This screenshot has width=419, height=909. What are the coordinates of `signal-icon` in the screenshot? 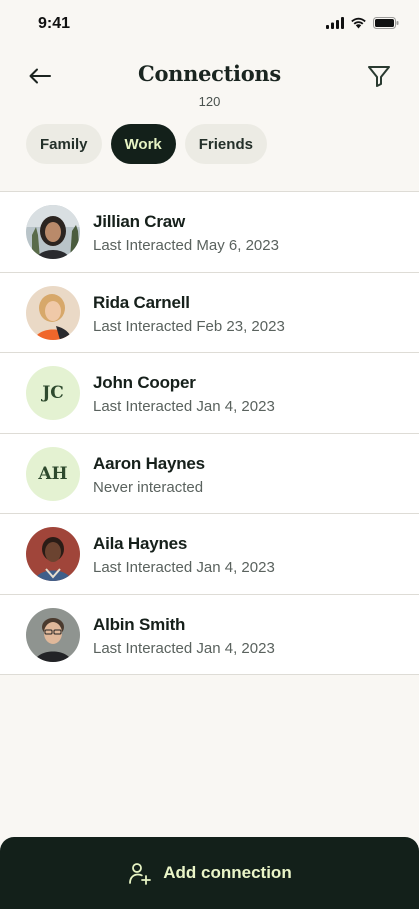 It's located at (335, 23).